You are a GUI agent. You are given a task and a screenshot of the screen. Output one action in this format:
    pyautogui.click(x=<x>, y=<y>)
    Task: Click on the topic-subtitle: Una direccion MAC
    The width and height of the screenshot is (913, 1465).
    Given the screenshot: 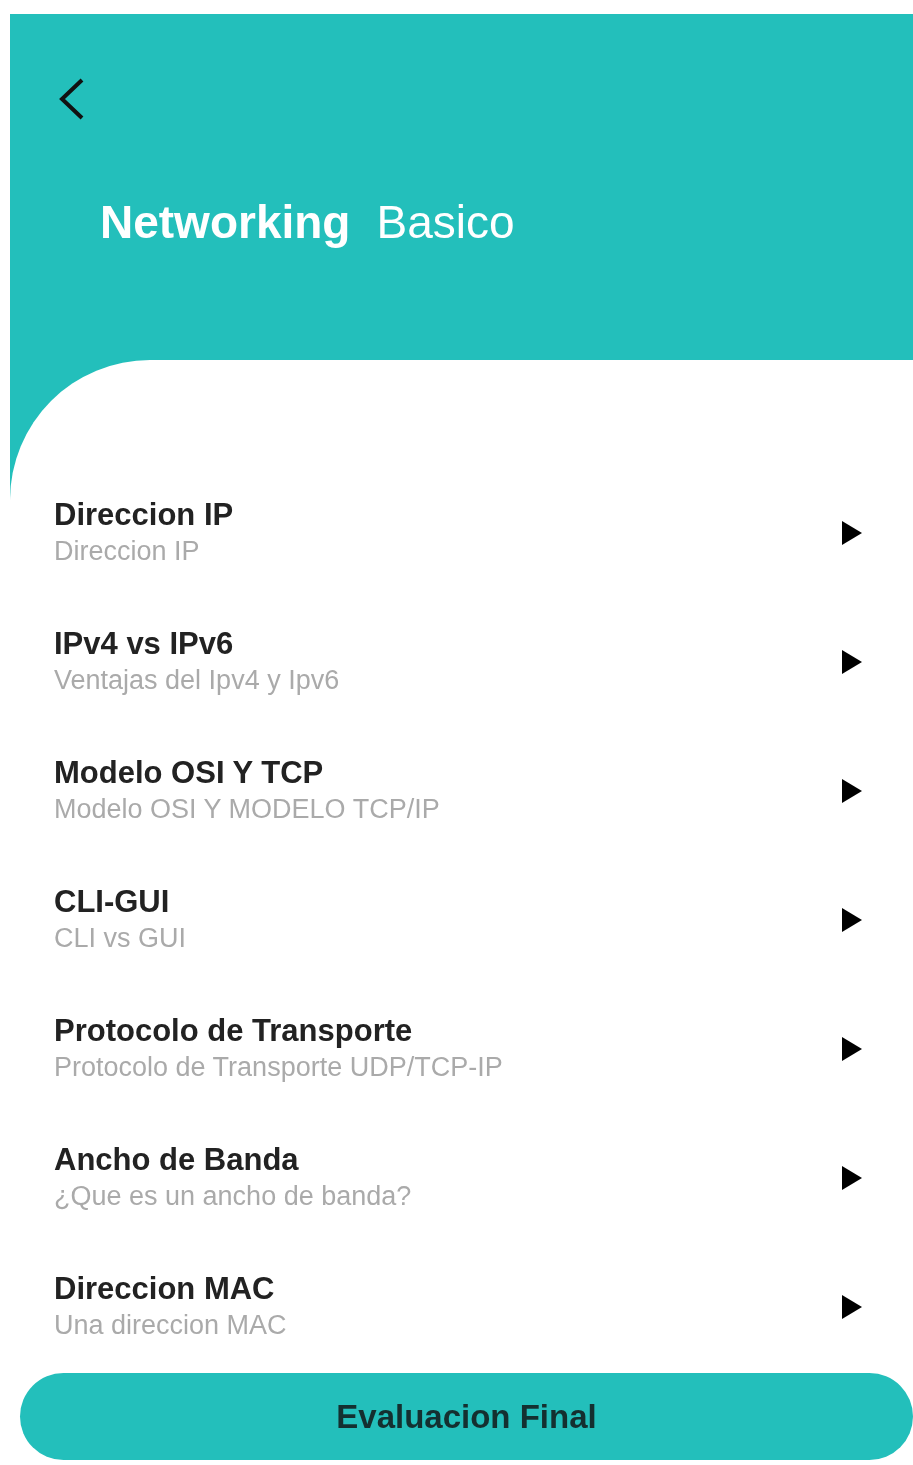 What is the action you would take?
    pyautogui.click(x=170, y=1325)
    